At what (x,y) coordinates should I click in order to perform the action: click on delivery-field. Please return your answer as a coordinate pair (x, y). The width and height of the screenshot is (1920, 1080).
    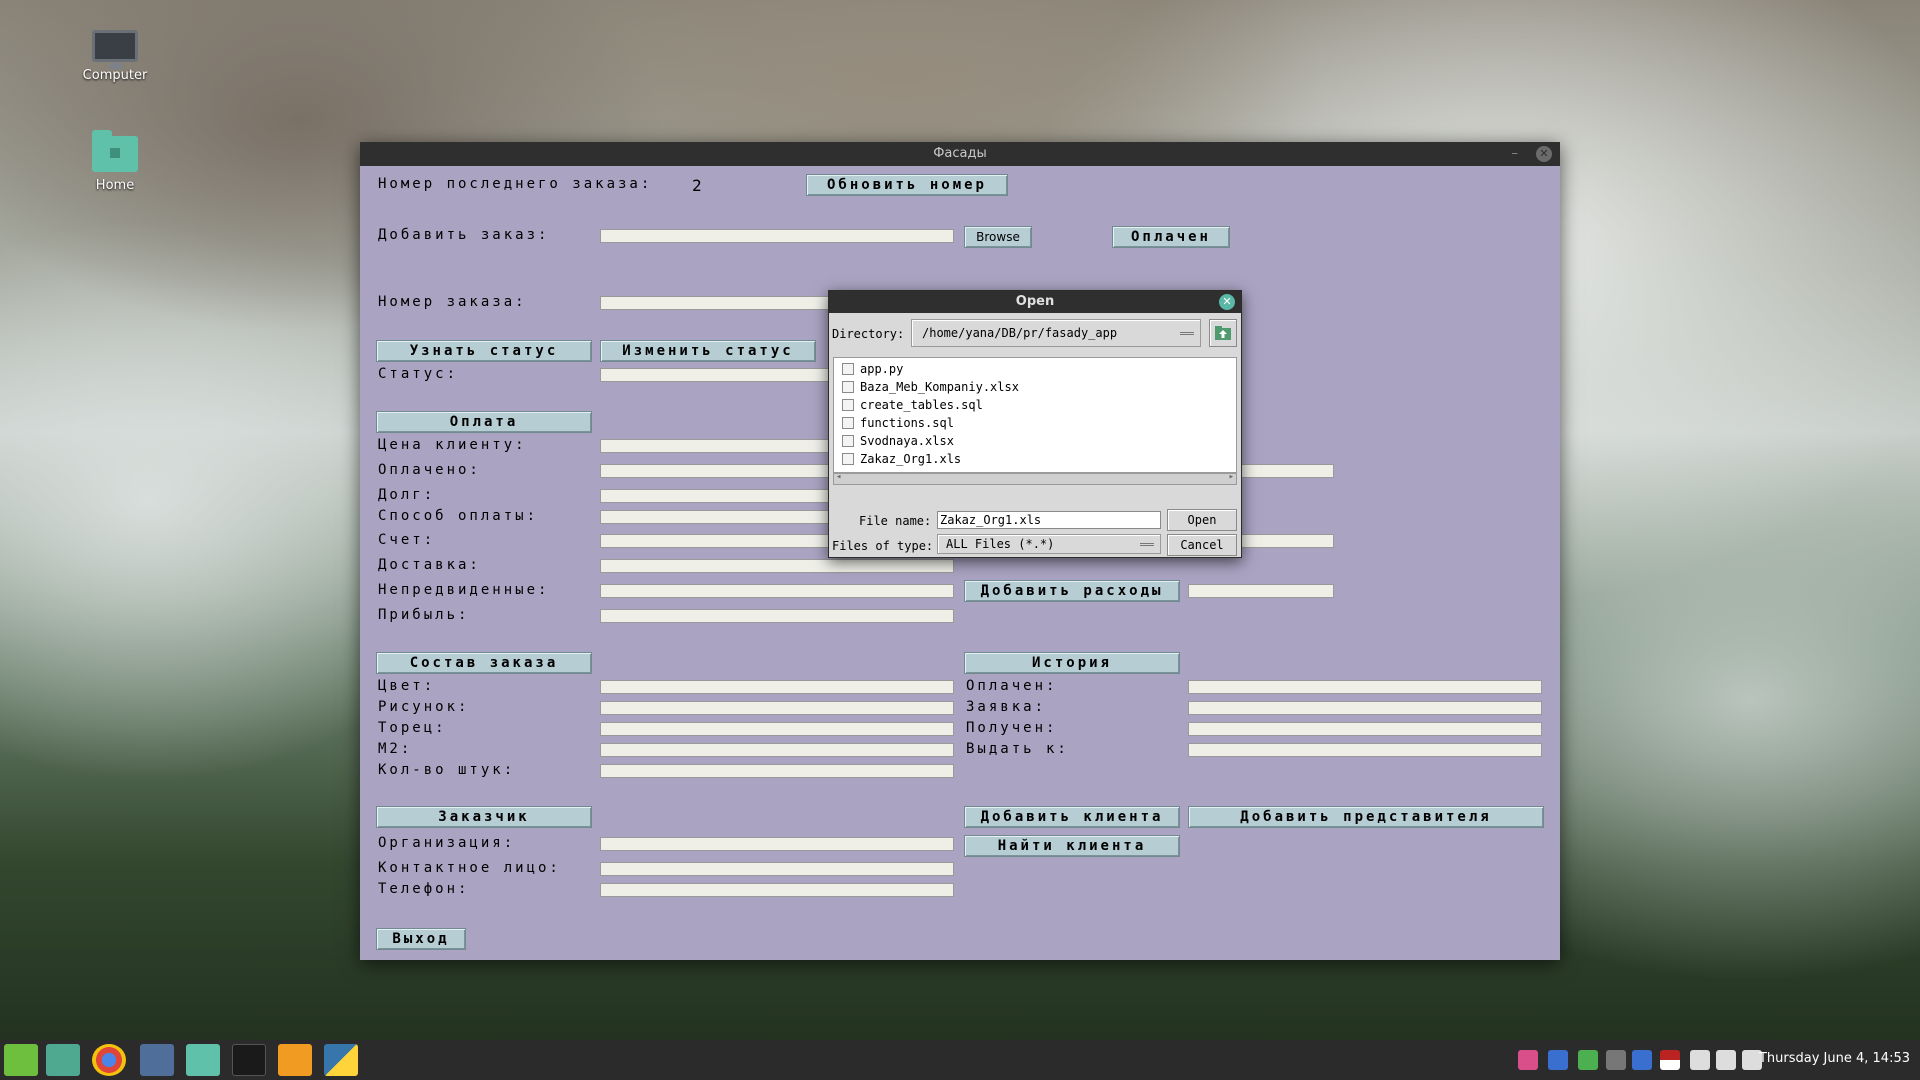
    Looking at the image, I should click on (777, 566).